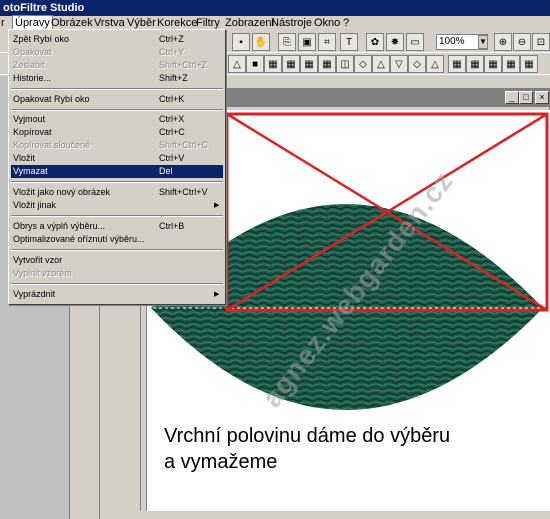 The height and width of the screenshot is (519, 550). Describe the element at coordinates (511, 64) in the screenshot. I see `color-grid-icon-4: ▦` at that location.